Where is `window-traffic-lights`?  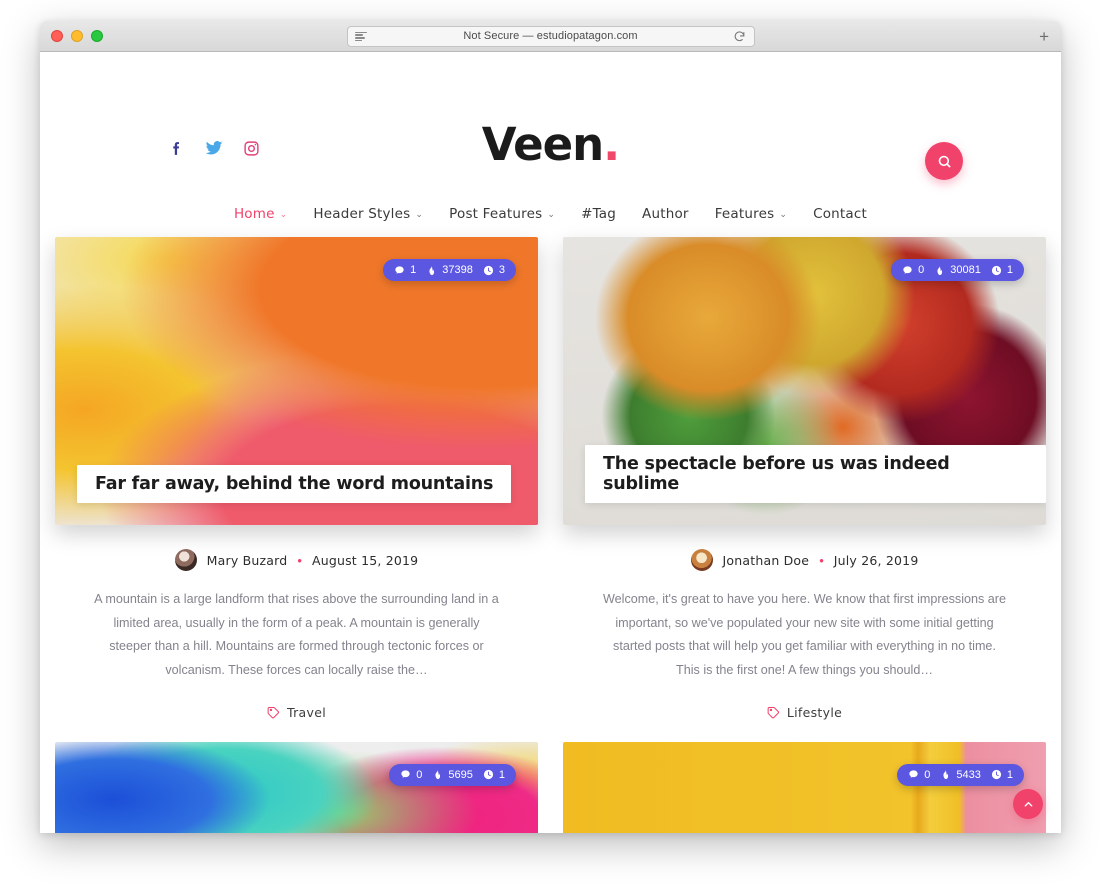
window-traffic-lights is located at coordinates (77, 36).